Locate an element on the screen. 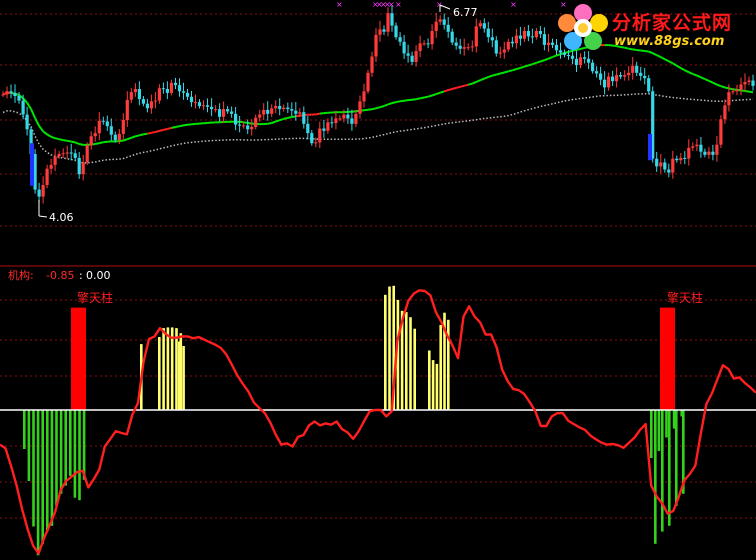 Image resolution: width=756 pixels, height=560 pixels. high-price-label: 6.77 is located at coordinates (465, 12).